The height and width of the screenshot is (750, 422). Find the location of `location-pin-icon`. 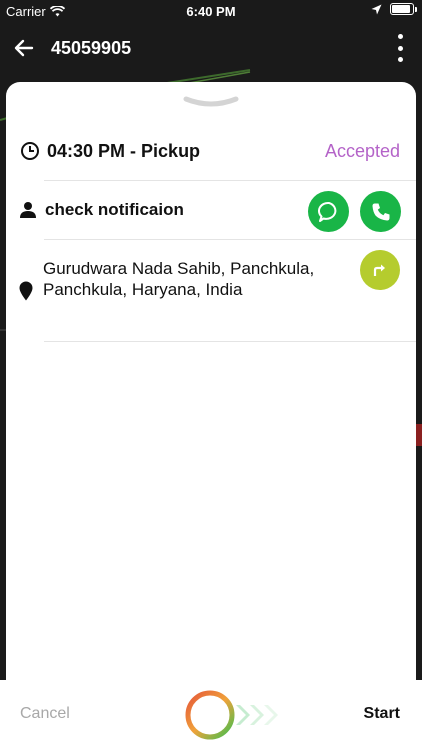

location-pin-icon is located at coordinates (26, 291).